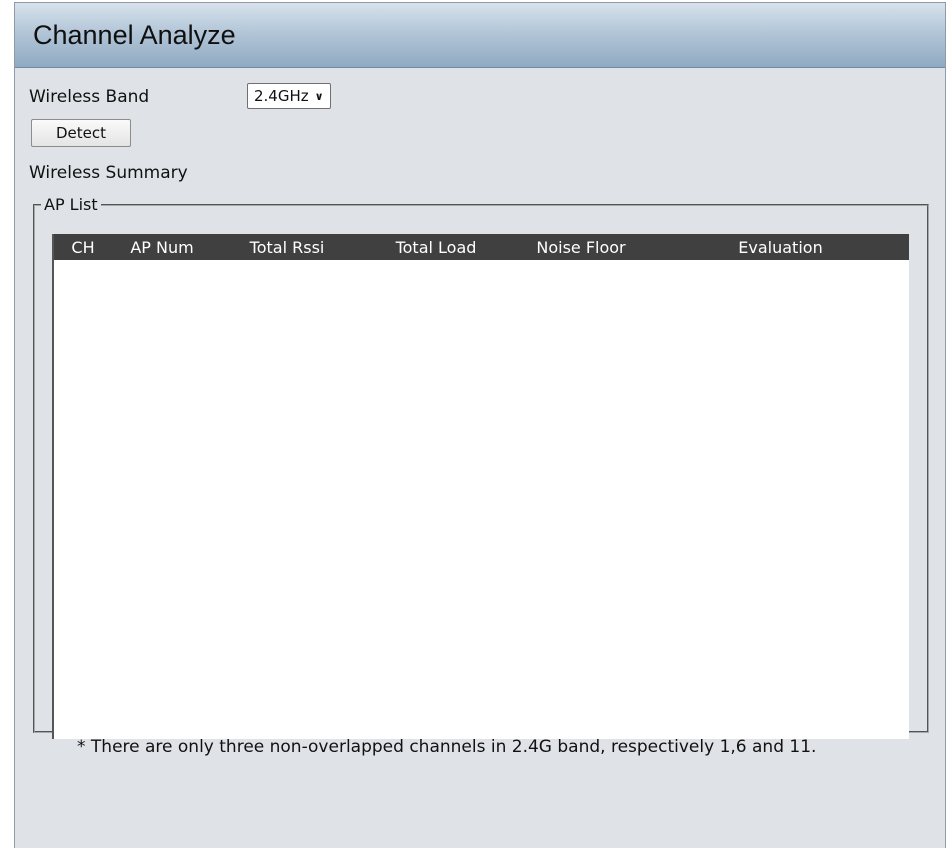 The width and height of the screenshot is (951, 852). What do you see at coordinates (81, 133) in the screenshot?
I see `detect-button: Detect` at bounding box center [81, 133].